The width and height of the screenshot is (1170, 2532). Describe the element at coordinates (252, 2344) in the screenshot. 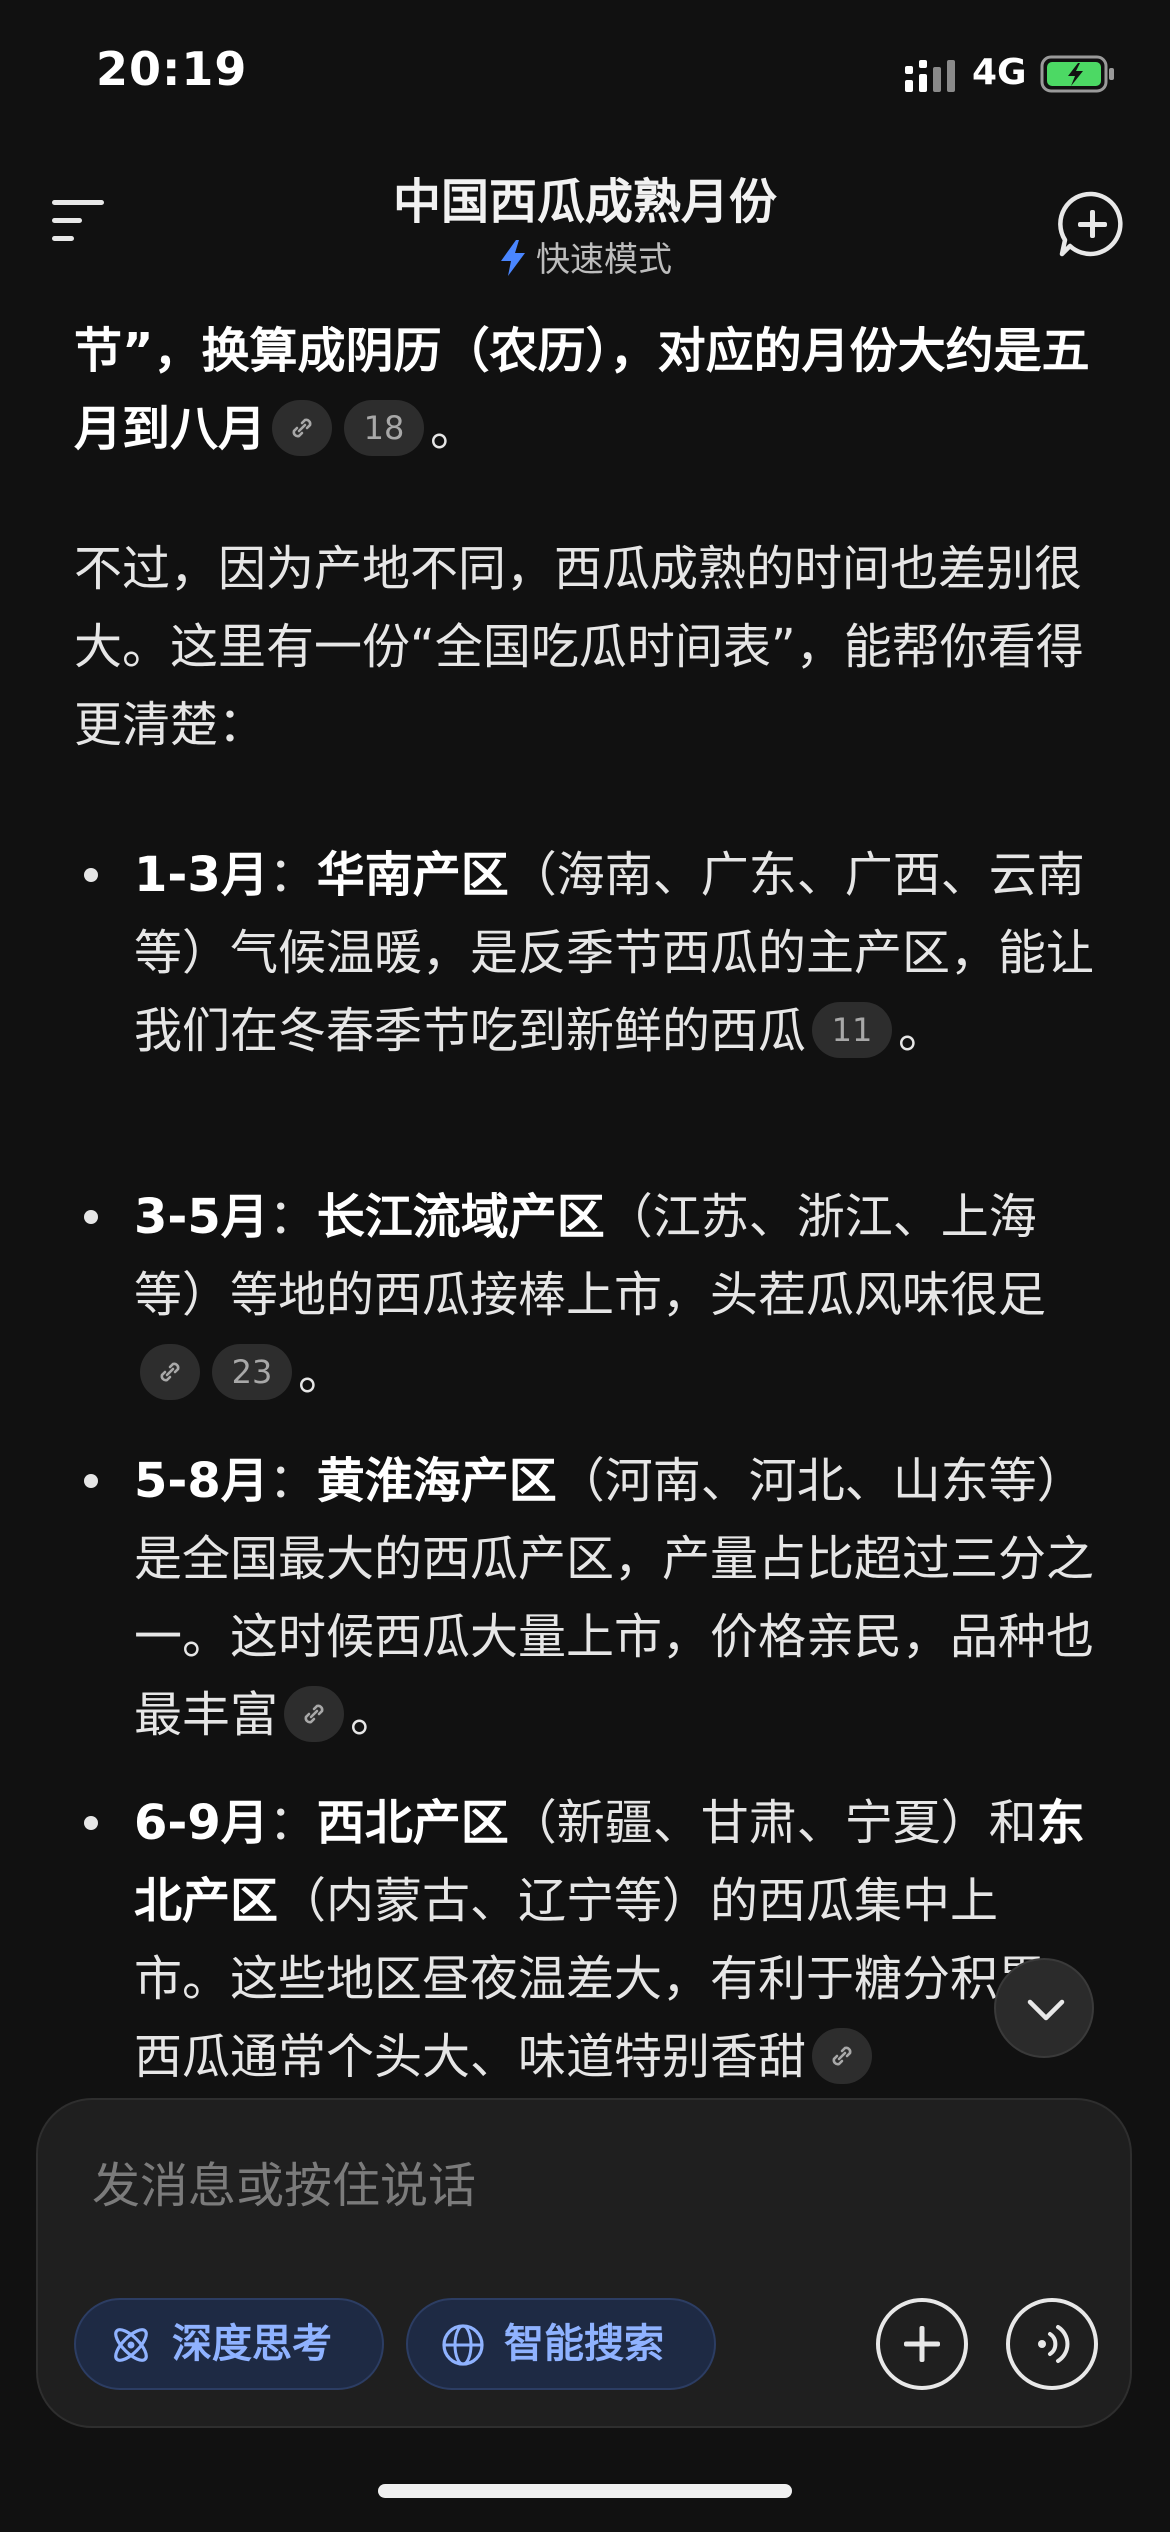

I see `deep-think-label: 深度思考` at that location.